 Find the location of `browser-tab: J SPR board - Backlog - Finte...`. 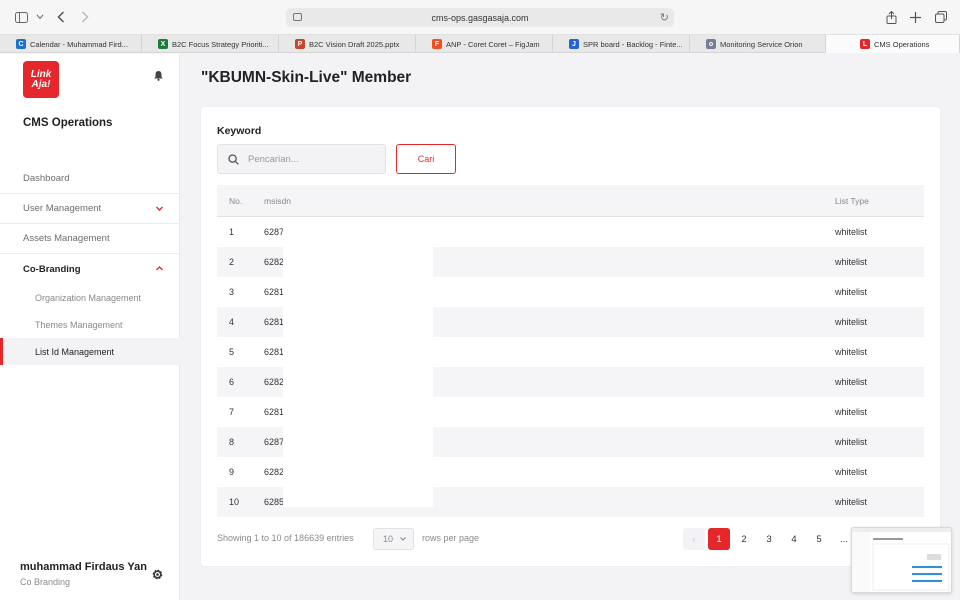

browser-tab: J SPR board - Backlog - Finte... is located at coordinates (621, 44).